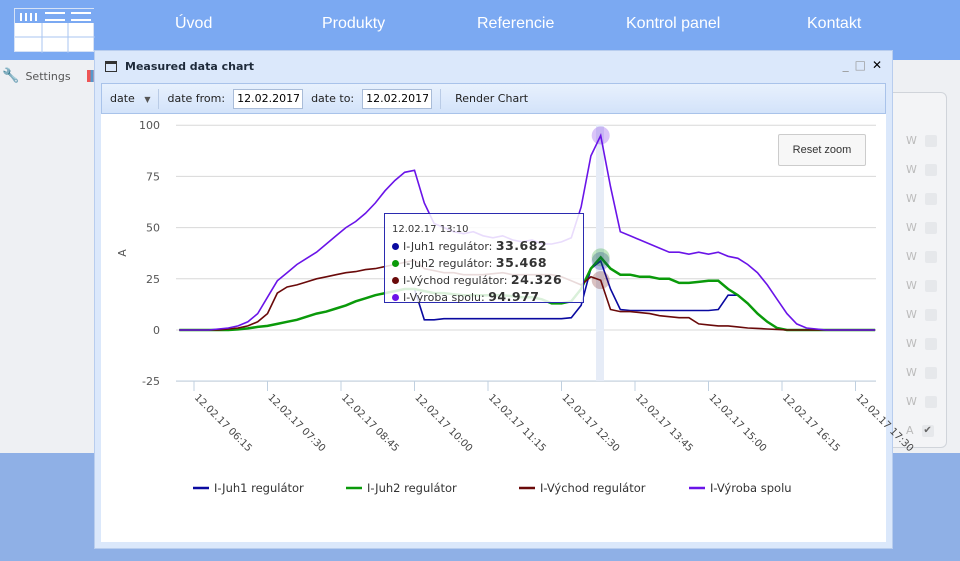 The width and height of the screenshot is (960, 561). Describe the element at coordinates (811, 423) in the screenshot. I see `x-tick-label: 12.02.17 16:15` at that location.